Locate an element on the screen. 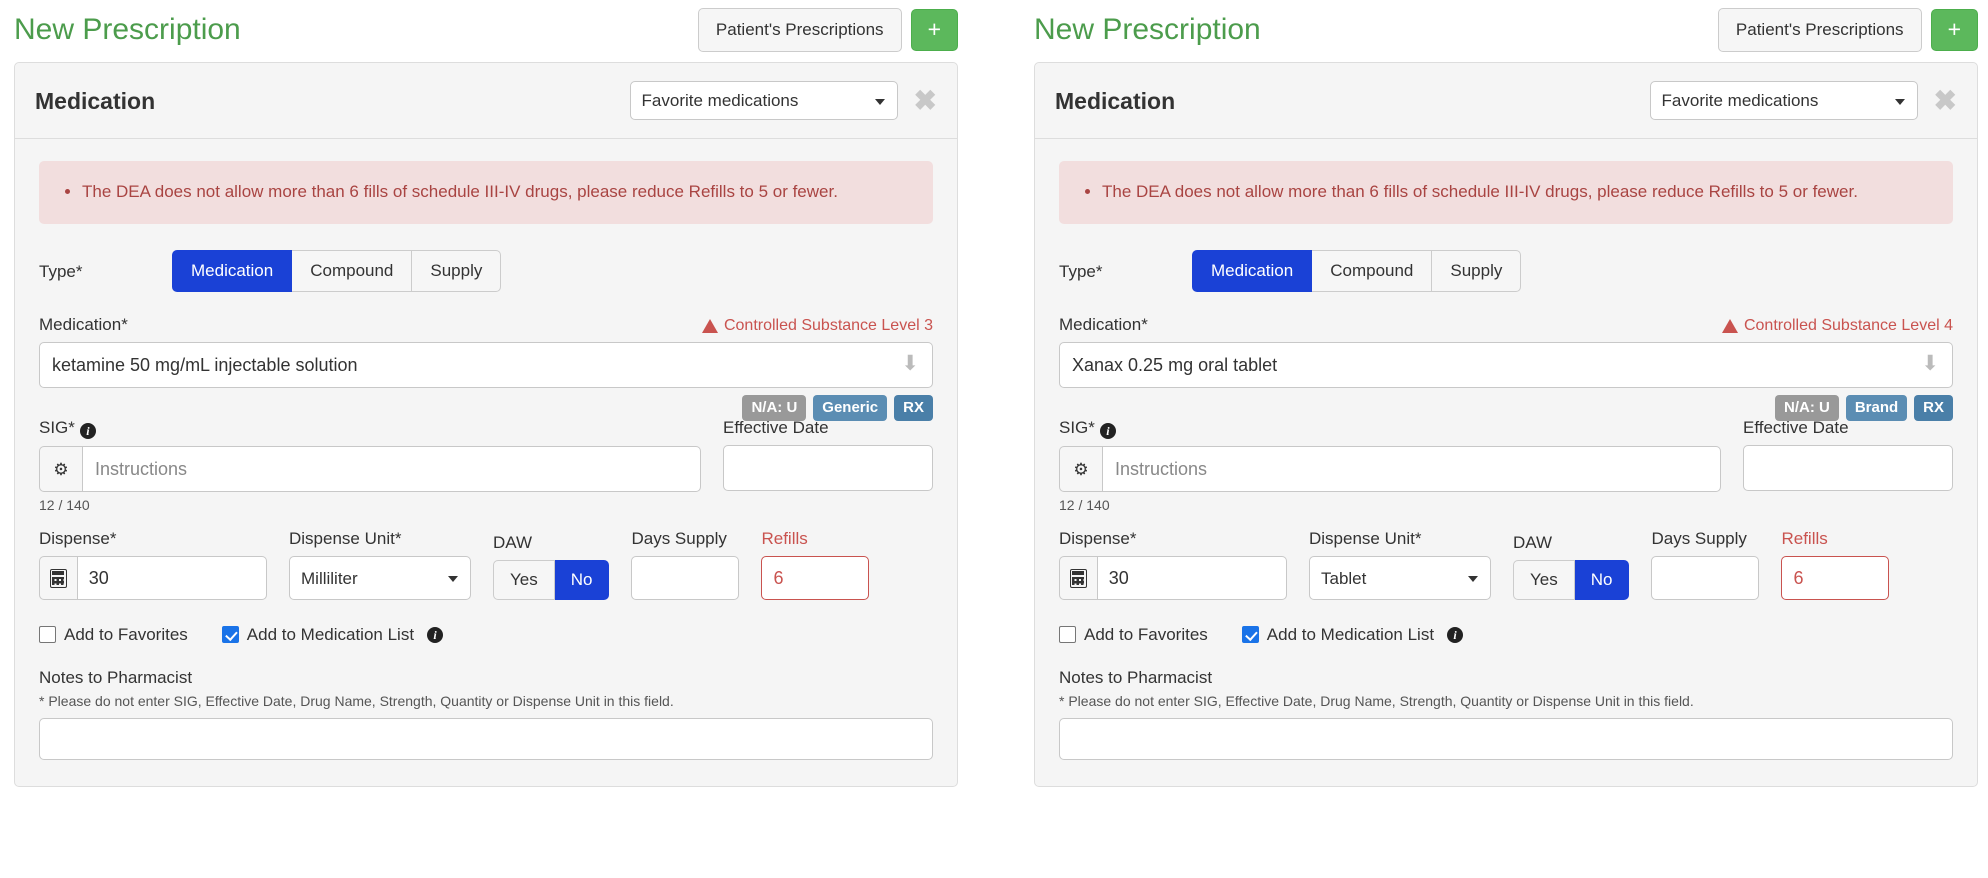 The image size is (1988, 878). effective-date-label: Effective Date is located at coordinates (776, 427).